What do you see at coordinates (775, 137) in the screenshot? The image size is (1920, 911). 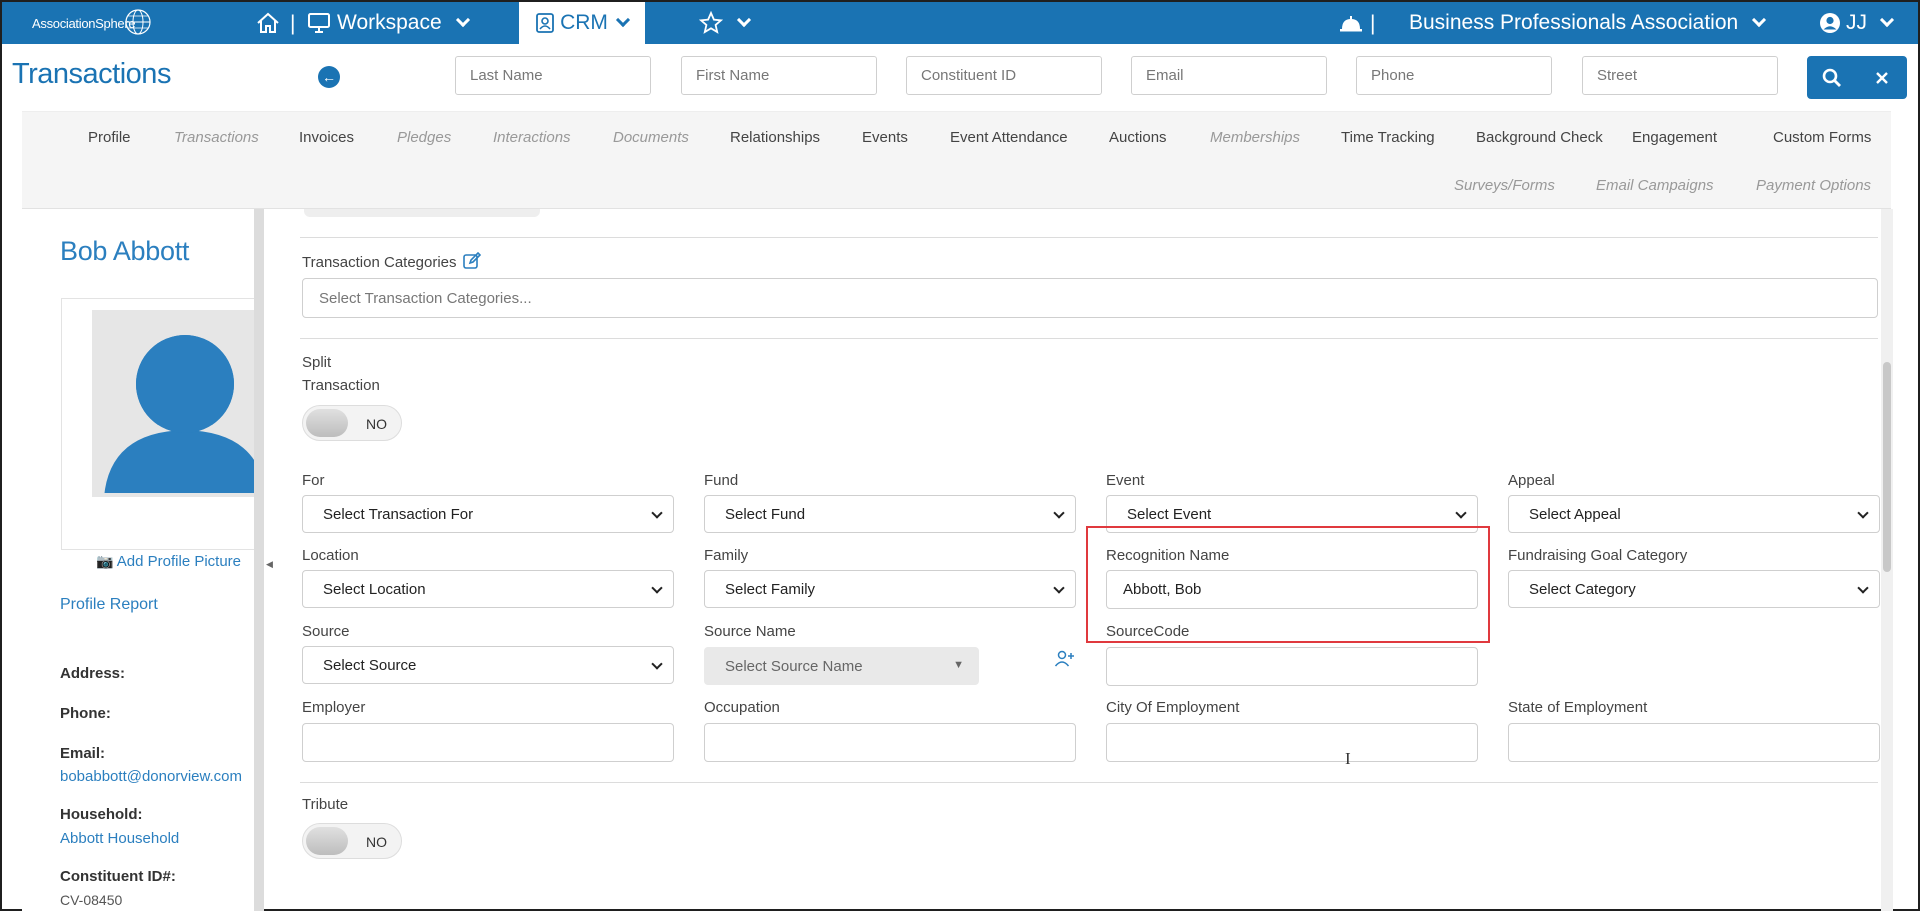 I see `tab-relationships: Relationships` at bounding box center [775, 137].